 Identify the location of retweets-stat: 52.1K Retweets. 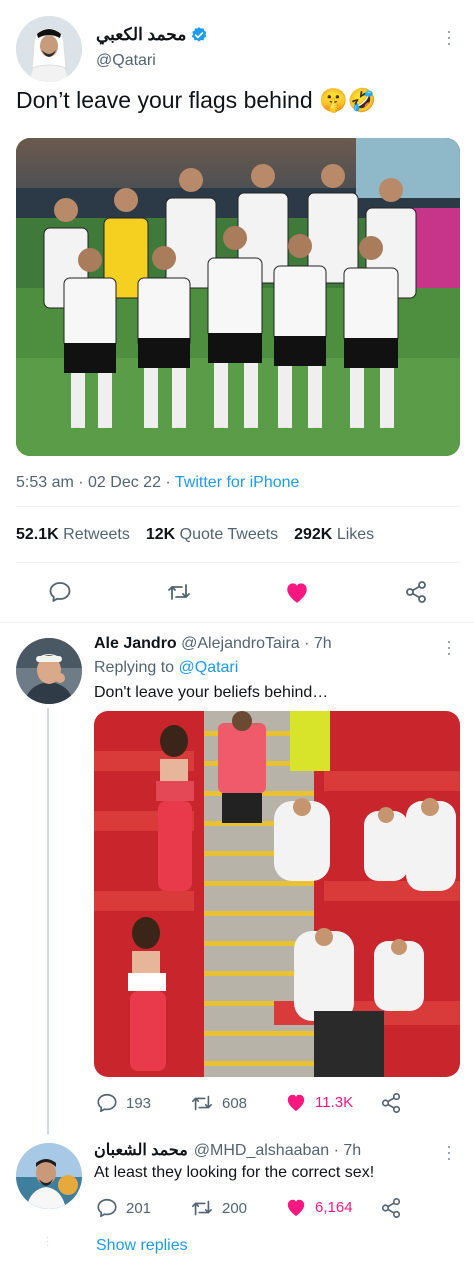
(73, 535).